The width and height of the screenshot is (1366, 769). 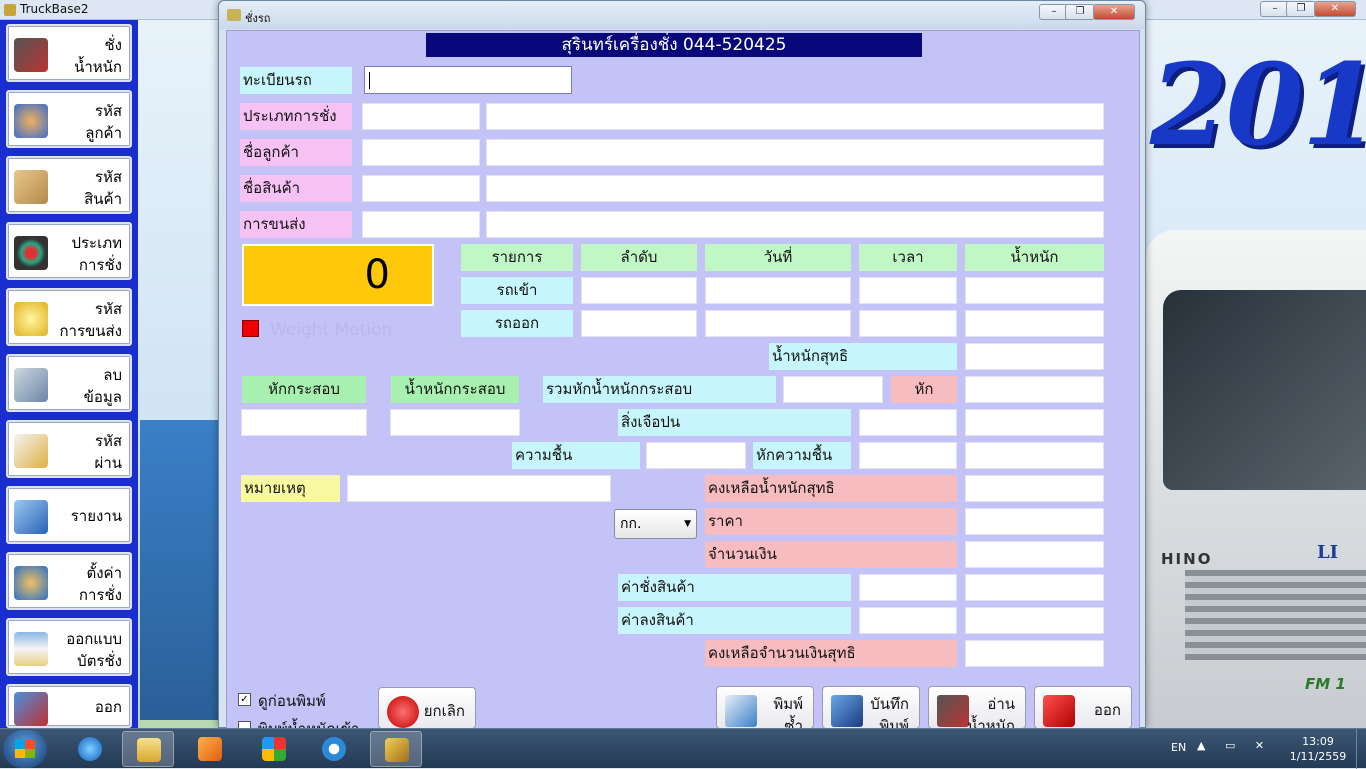 I want to click on sidebar-item-label: ลบ ข้อมูล, so click(x=102, y=386).